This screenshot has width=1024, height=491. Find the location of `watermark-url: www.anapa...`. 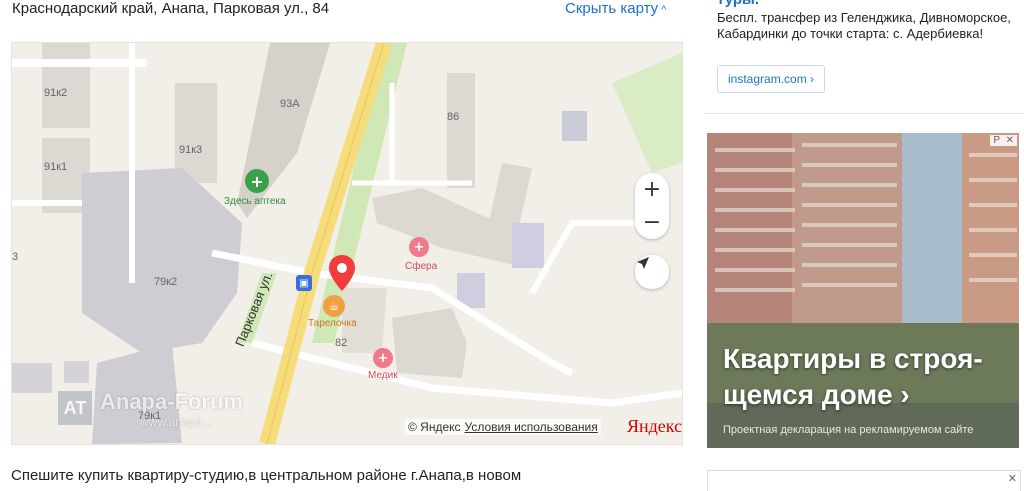

watermark-url: www.anapa... is located at coordinates (176, 422).